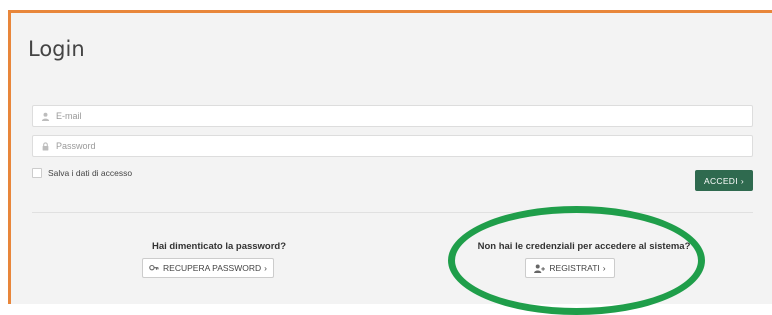 The image size is (772, 315). I want to click on key-icon, so click(154, 268).